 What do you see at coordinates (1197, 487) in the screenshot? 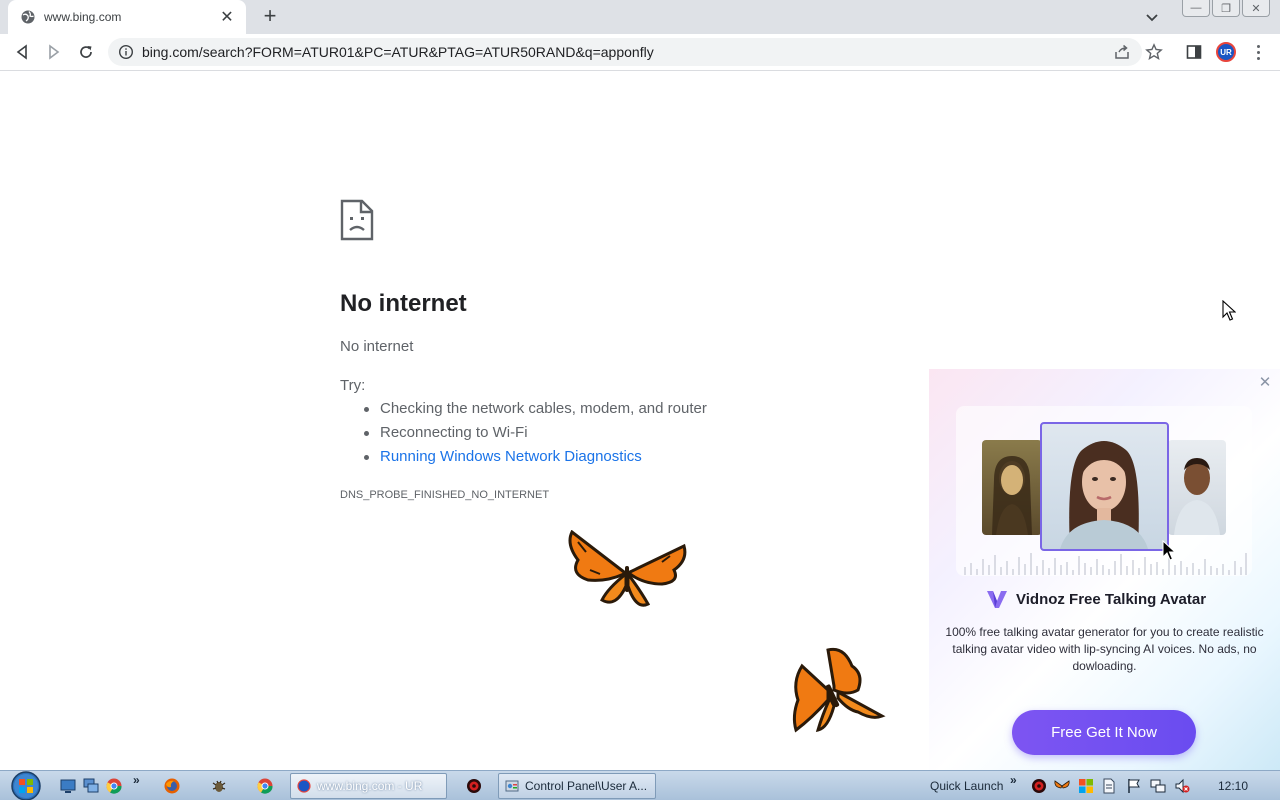
I see `avatar-thumbnail-man` at bounding box center [1197, 487].